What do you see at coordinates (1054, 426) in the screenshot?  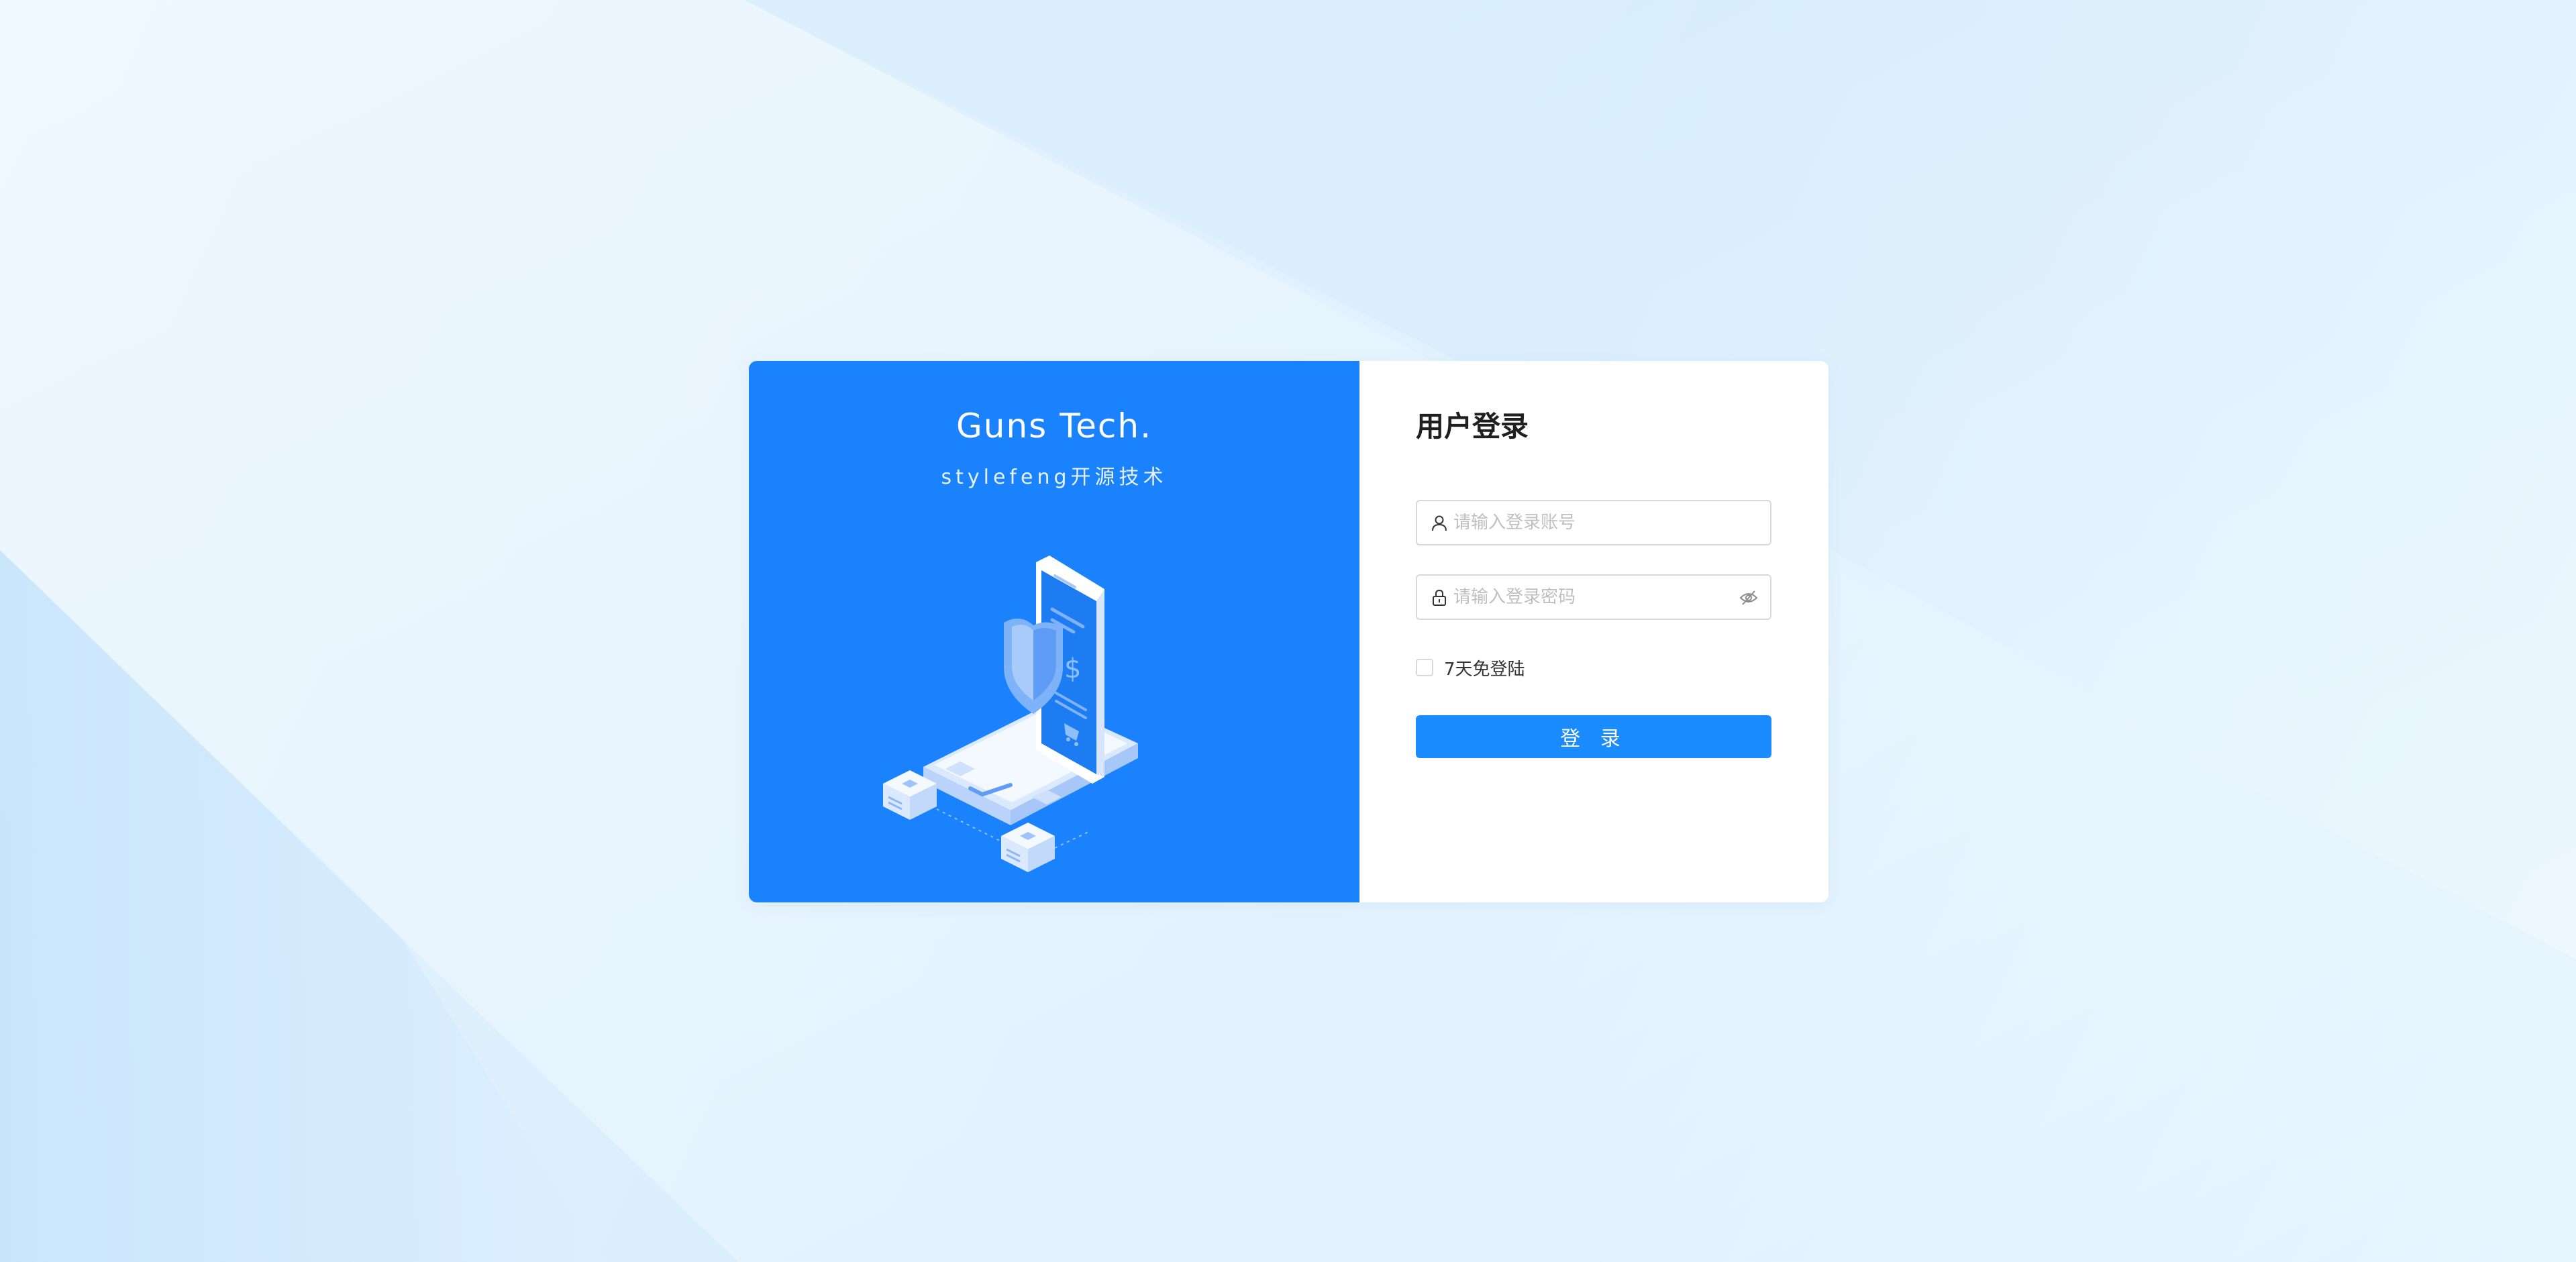 I see `brand-title: Guns Tech.` at bounding box center [1054, 426].